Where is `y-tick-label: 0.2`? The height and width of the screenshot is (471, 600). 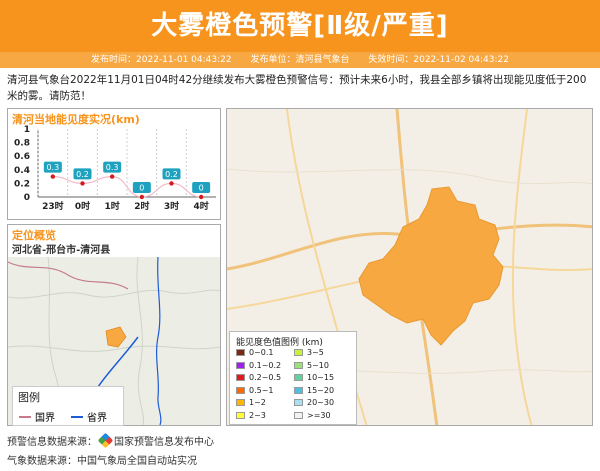
y-tick-label: 0.2 is located at coordinates (22, 184).